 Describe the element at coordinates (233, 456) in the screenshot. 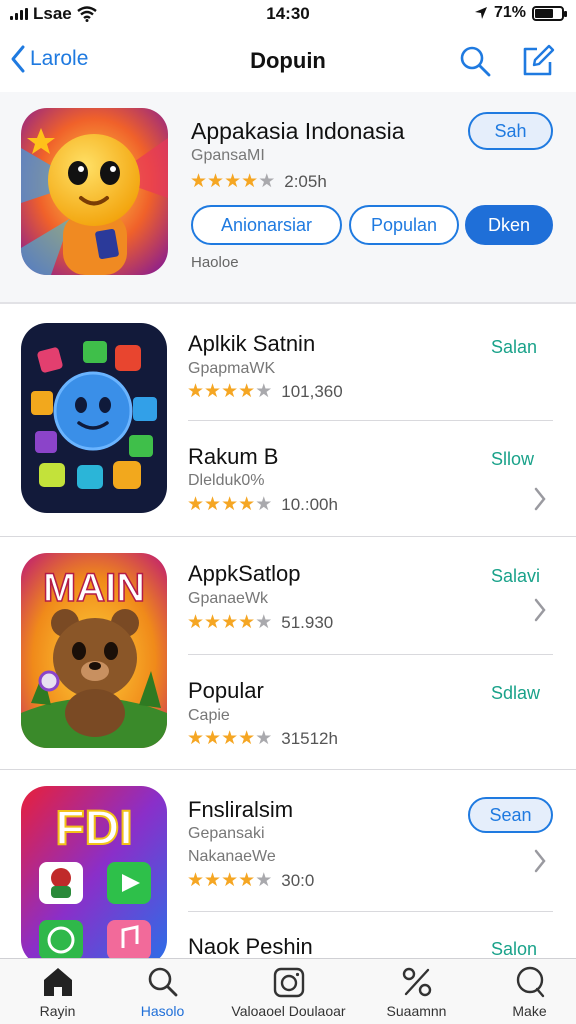

I see `app-name: Rakum B` at that location.